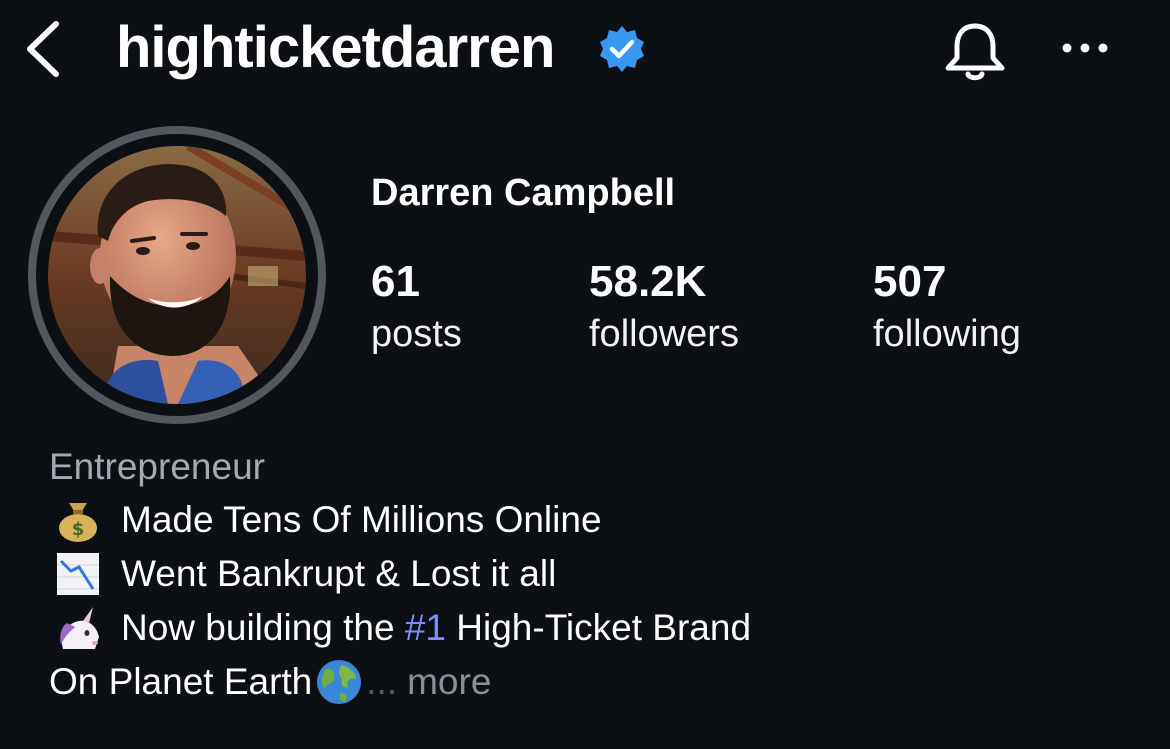 Image resolution: width=1170 pixels, height=749 pixels. What do you see at coordinates (395, 281) in the screenshot?
I see `posts-count-value: 61` at bounding box center [395, 281].